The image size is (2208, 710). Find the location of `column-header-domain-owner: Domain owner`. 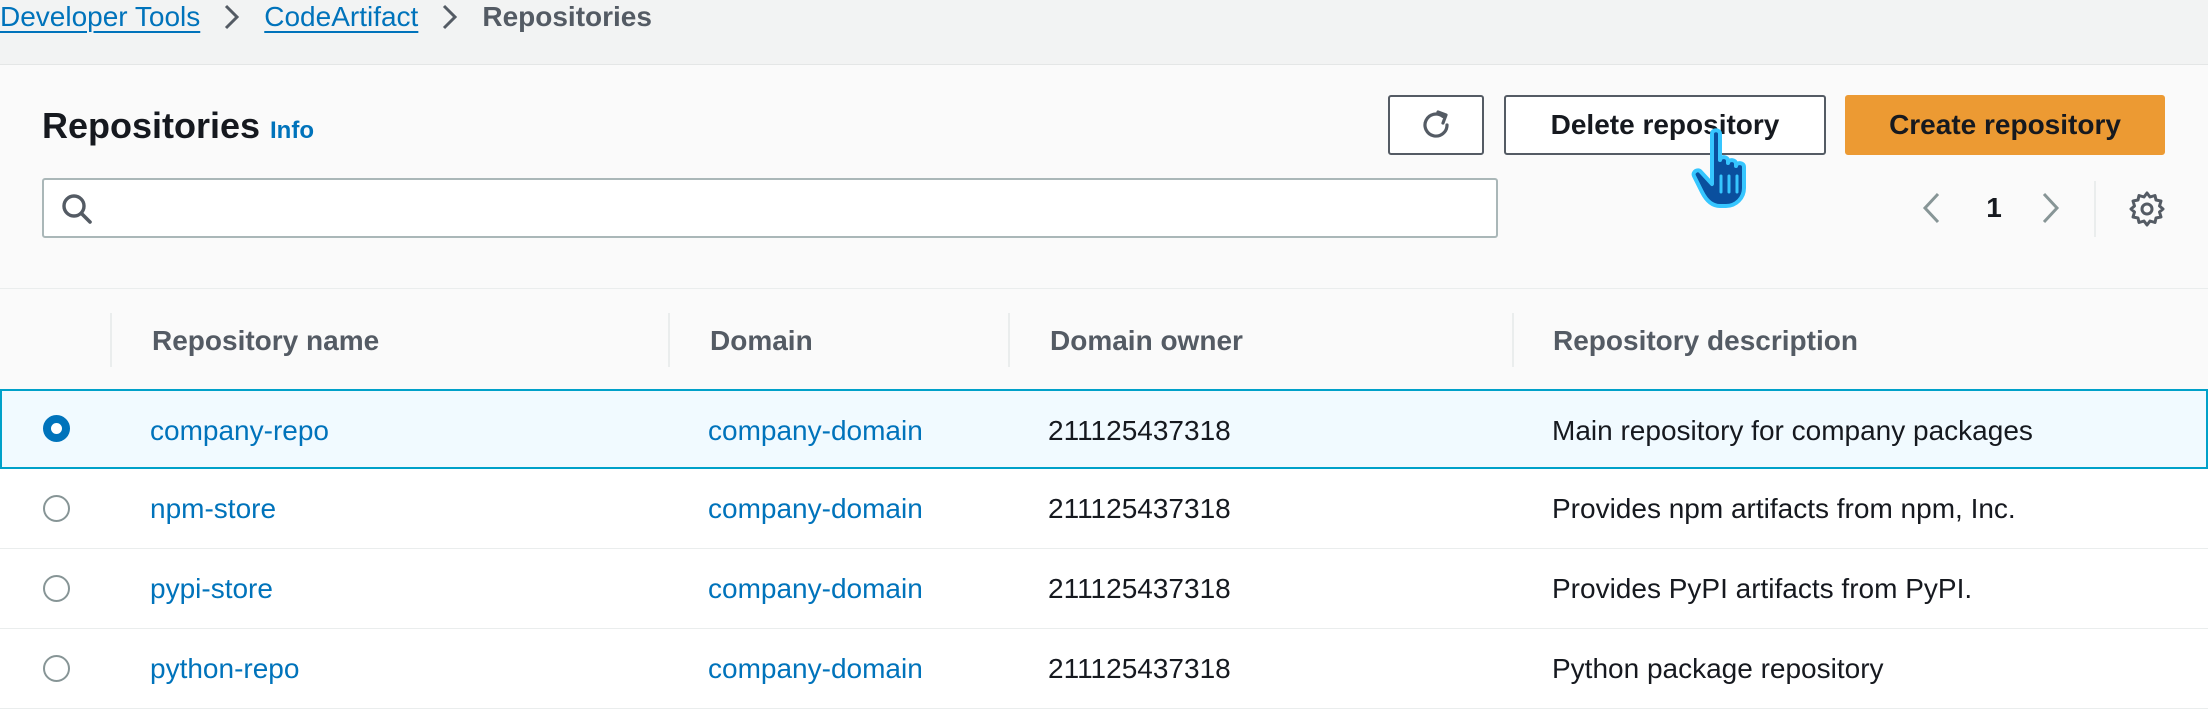

column-header-domain-owner: Domain owner is located at coordinates (1146, 340).